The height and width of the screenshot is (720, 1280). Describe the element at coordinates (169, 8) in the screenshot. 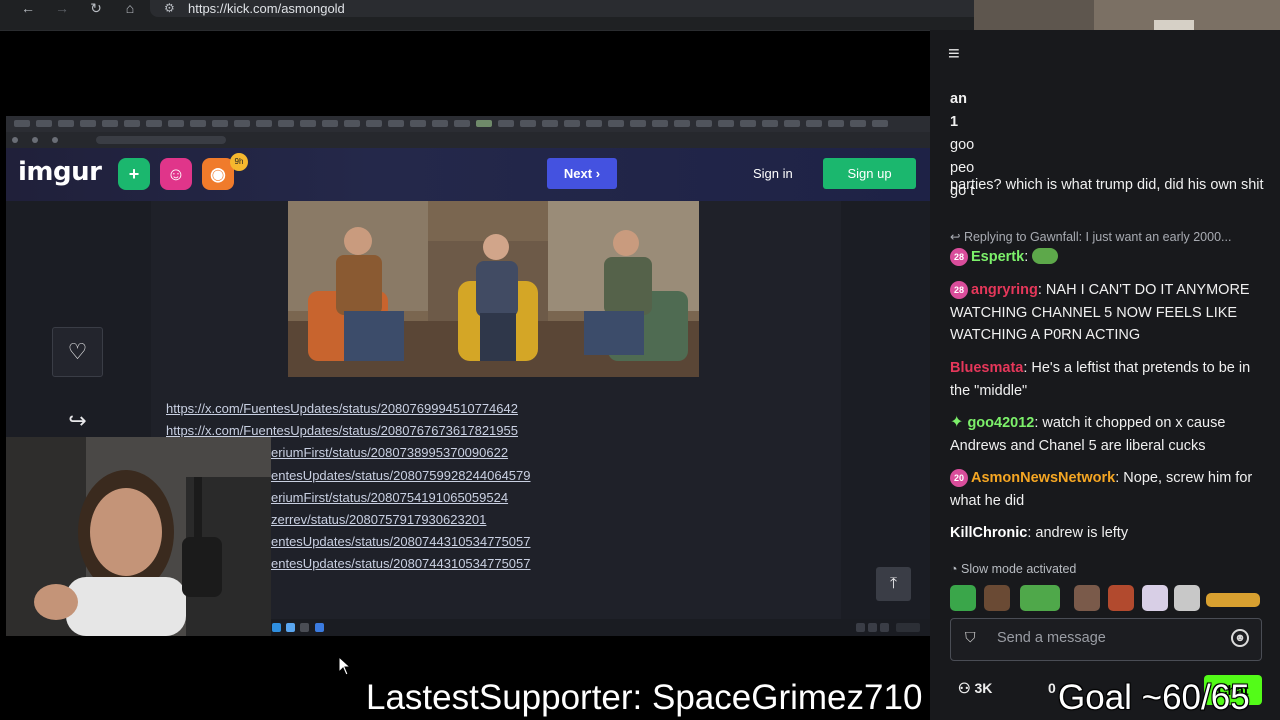

I see `tune-icon: ⚙` at that location.